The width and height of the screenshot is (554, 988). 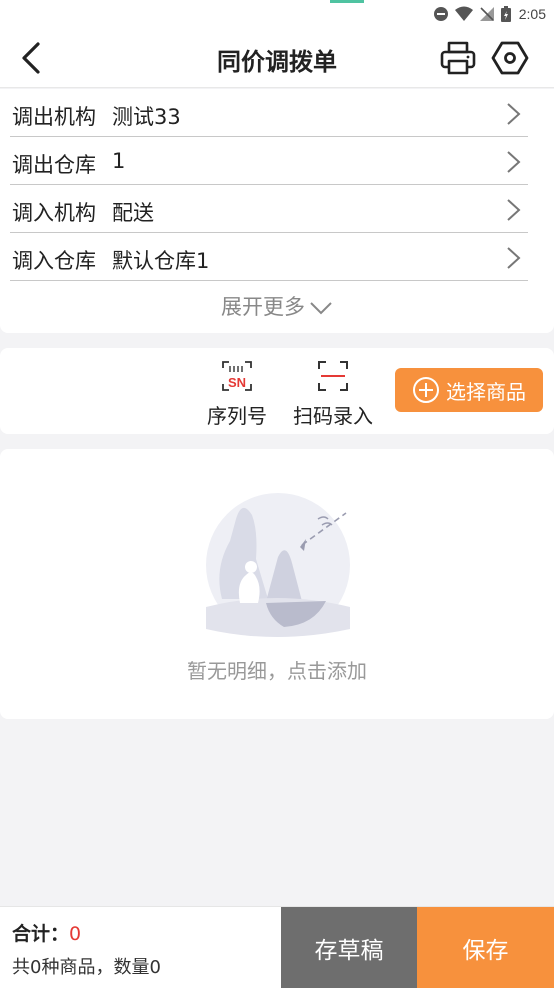 I want to click on form-row-out-org: 调出机构 测试33, so click(x=269, y=114).